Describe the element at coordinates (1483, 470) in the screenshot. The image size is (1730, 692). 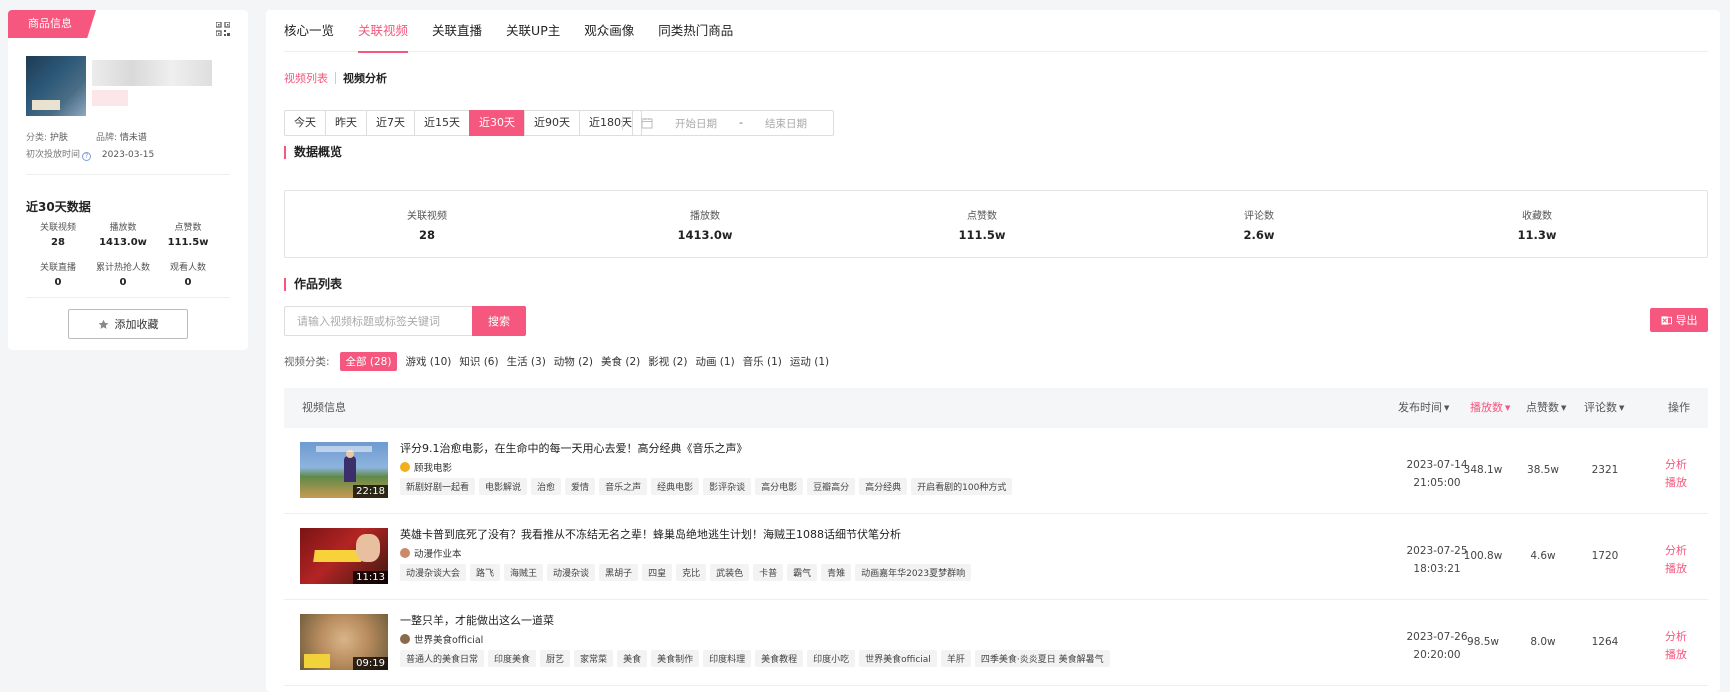
I see `play-count: 348.1w` at that location.